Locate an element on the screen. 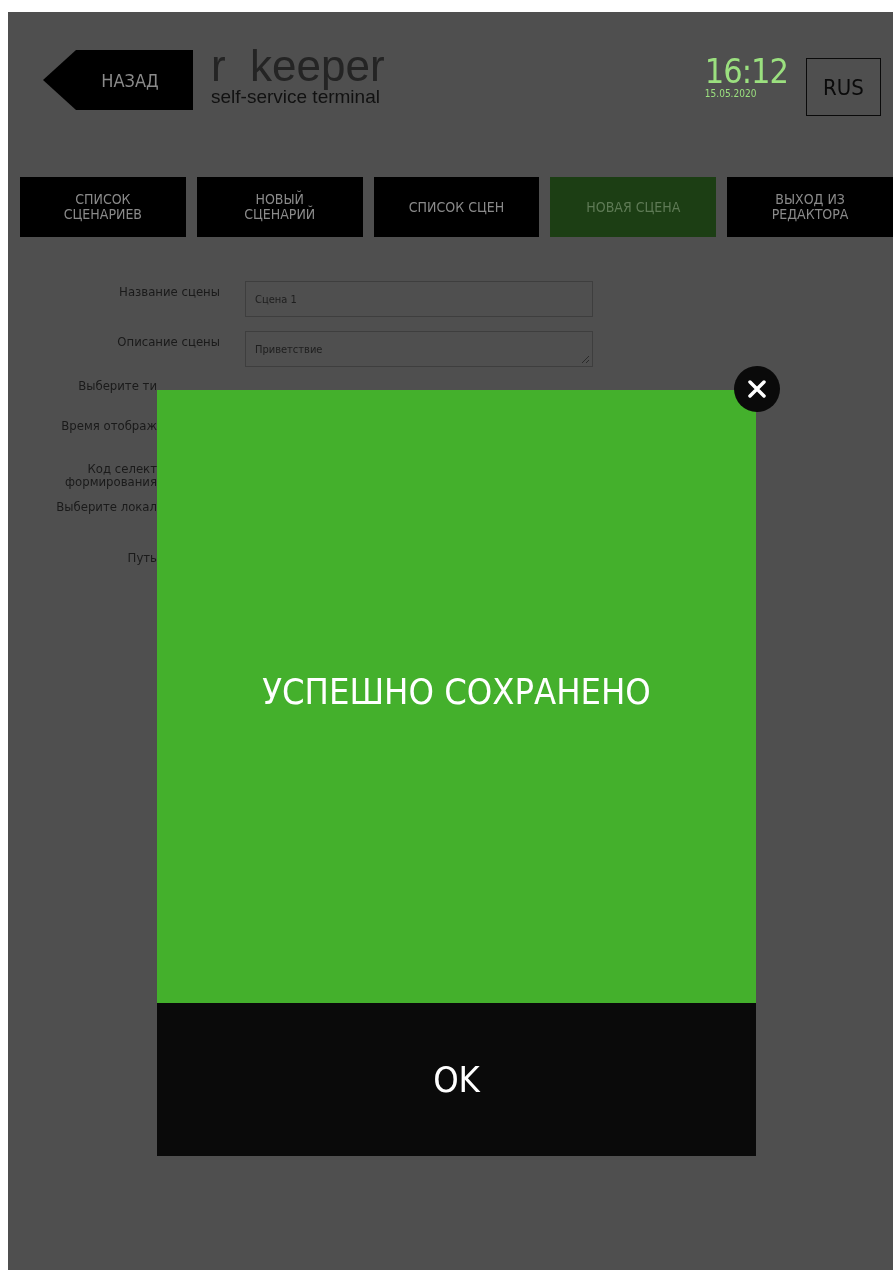  logo-subtitle: self-service terminal is located at coordinates (295, 97).